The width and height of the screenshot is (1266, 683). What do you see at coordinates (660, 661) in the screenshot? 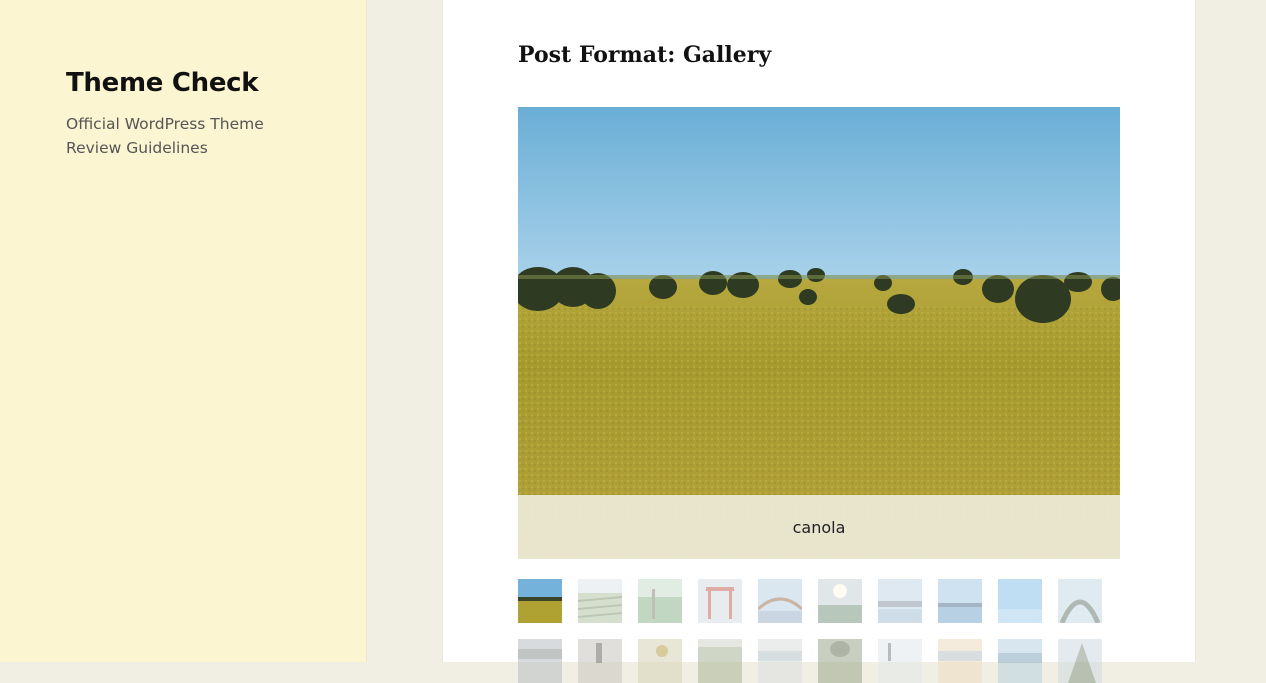
I see `thumbnail-flowers` at bounding box center [660, 661].